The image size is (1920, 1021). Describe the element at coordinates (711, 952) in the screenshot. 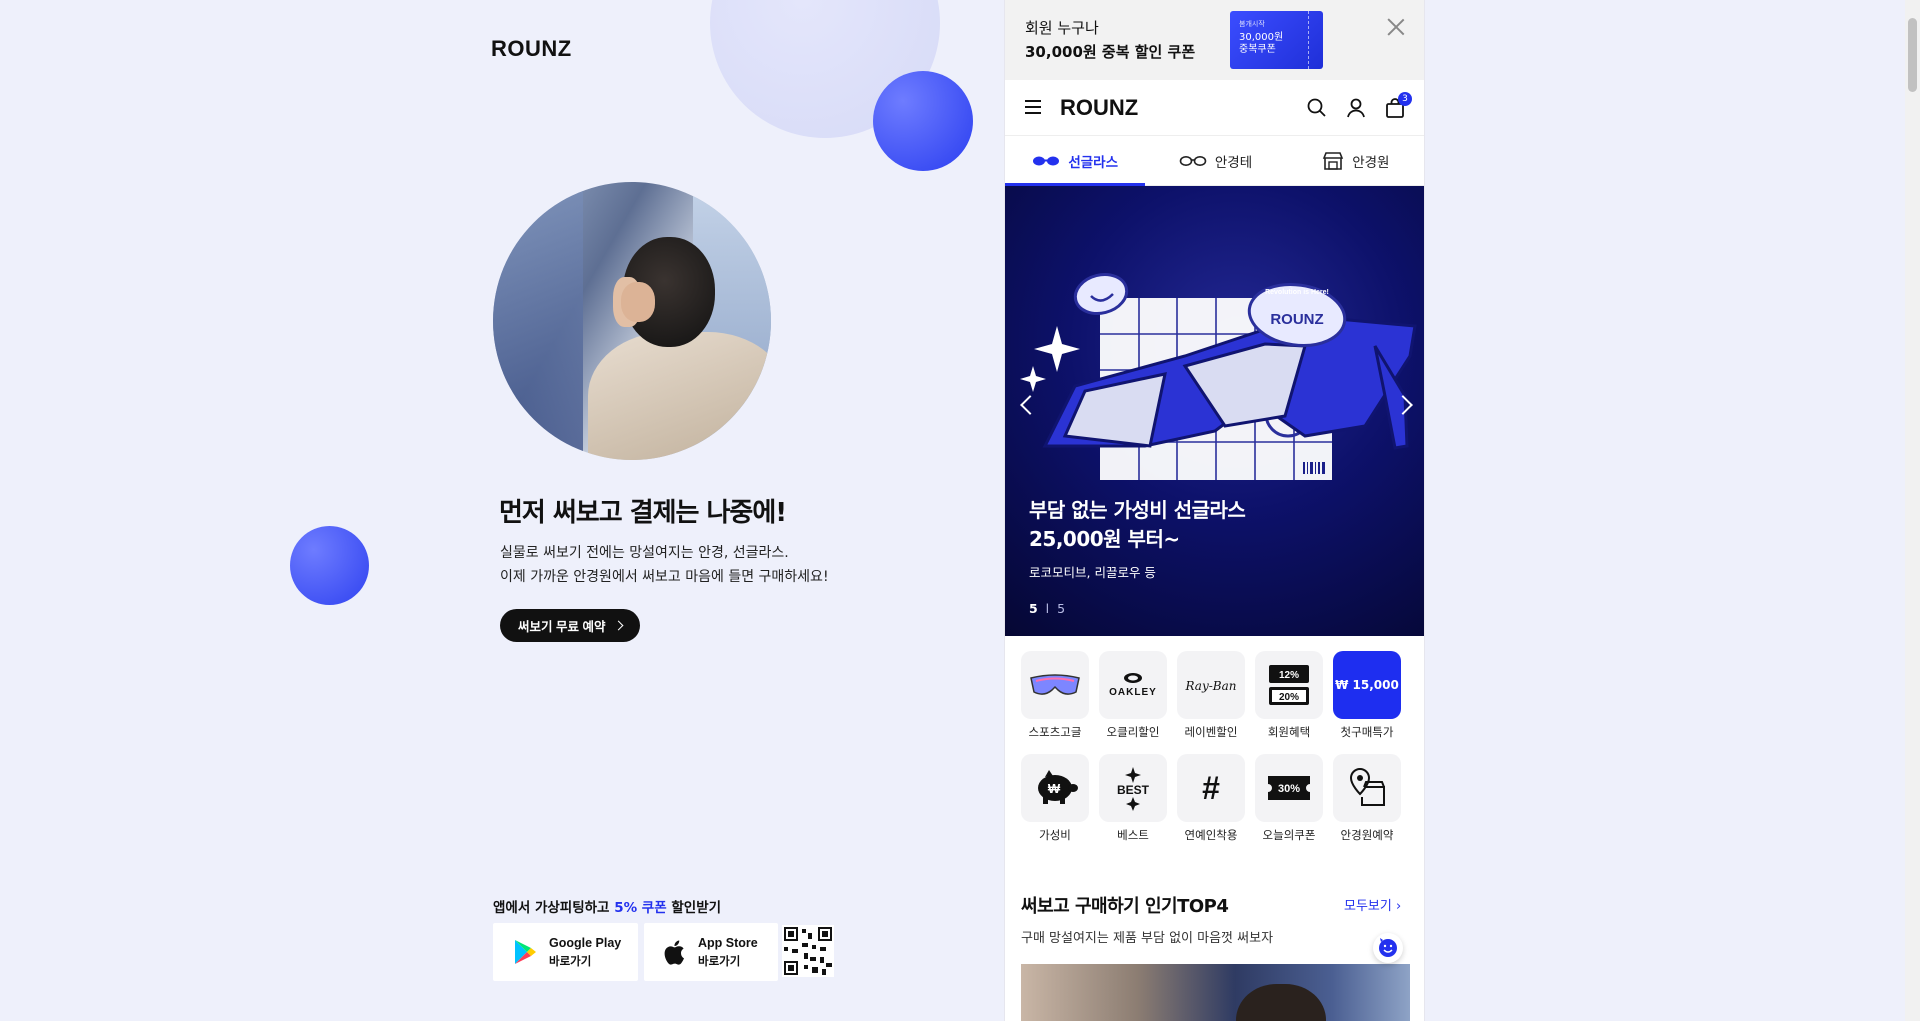

I see `app-store-button: App Store 바로가기` at that location.